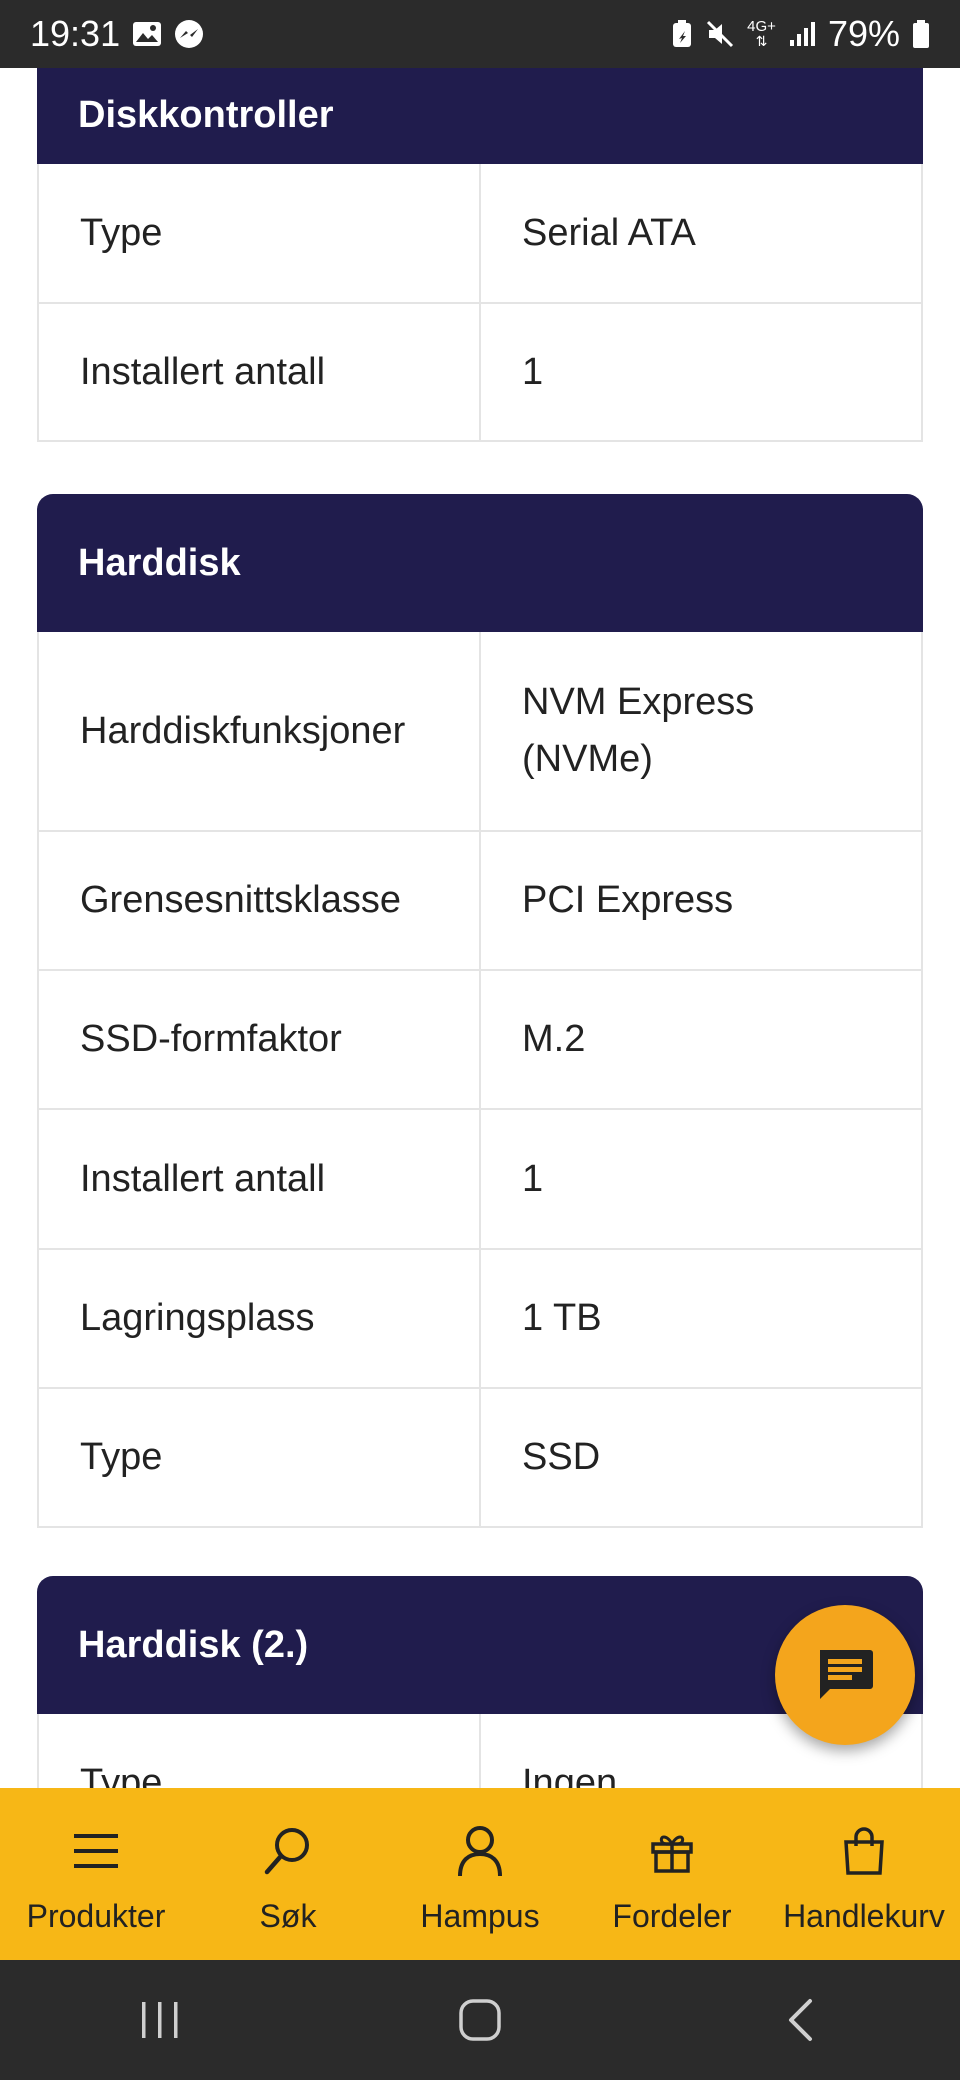 This screenshot has width=960, height=2080. What do you see at coordinates (921, 34) in the screenshot?
I see `battery-icon` at bounding box center [921, 34].